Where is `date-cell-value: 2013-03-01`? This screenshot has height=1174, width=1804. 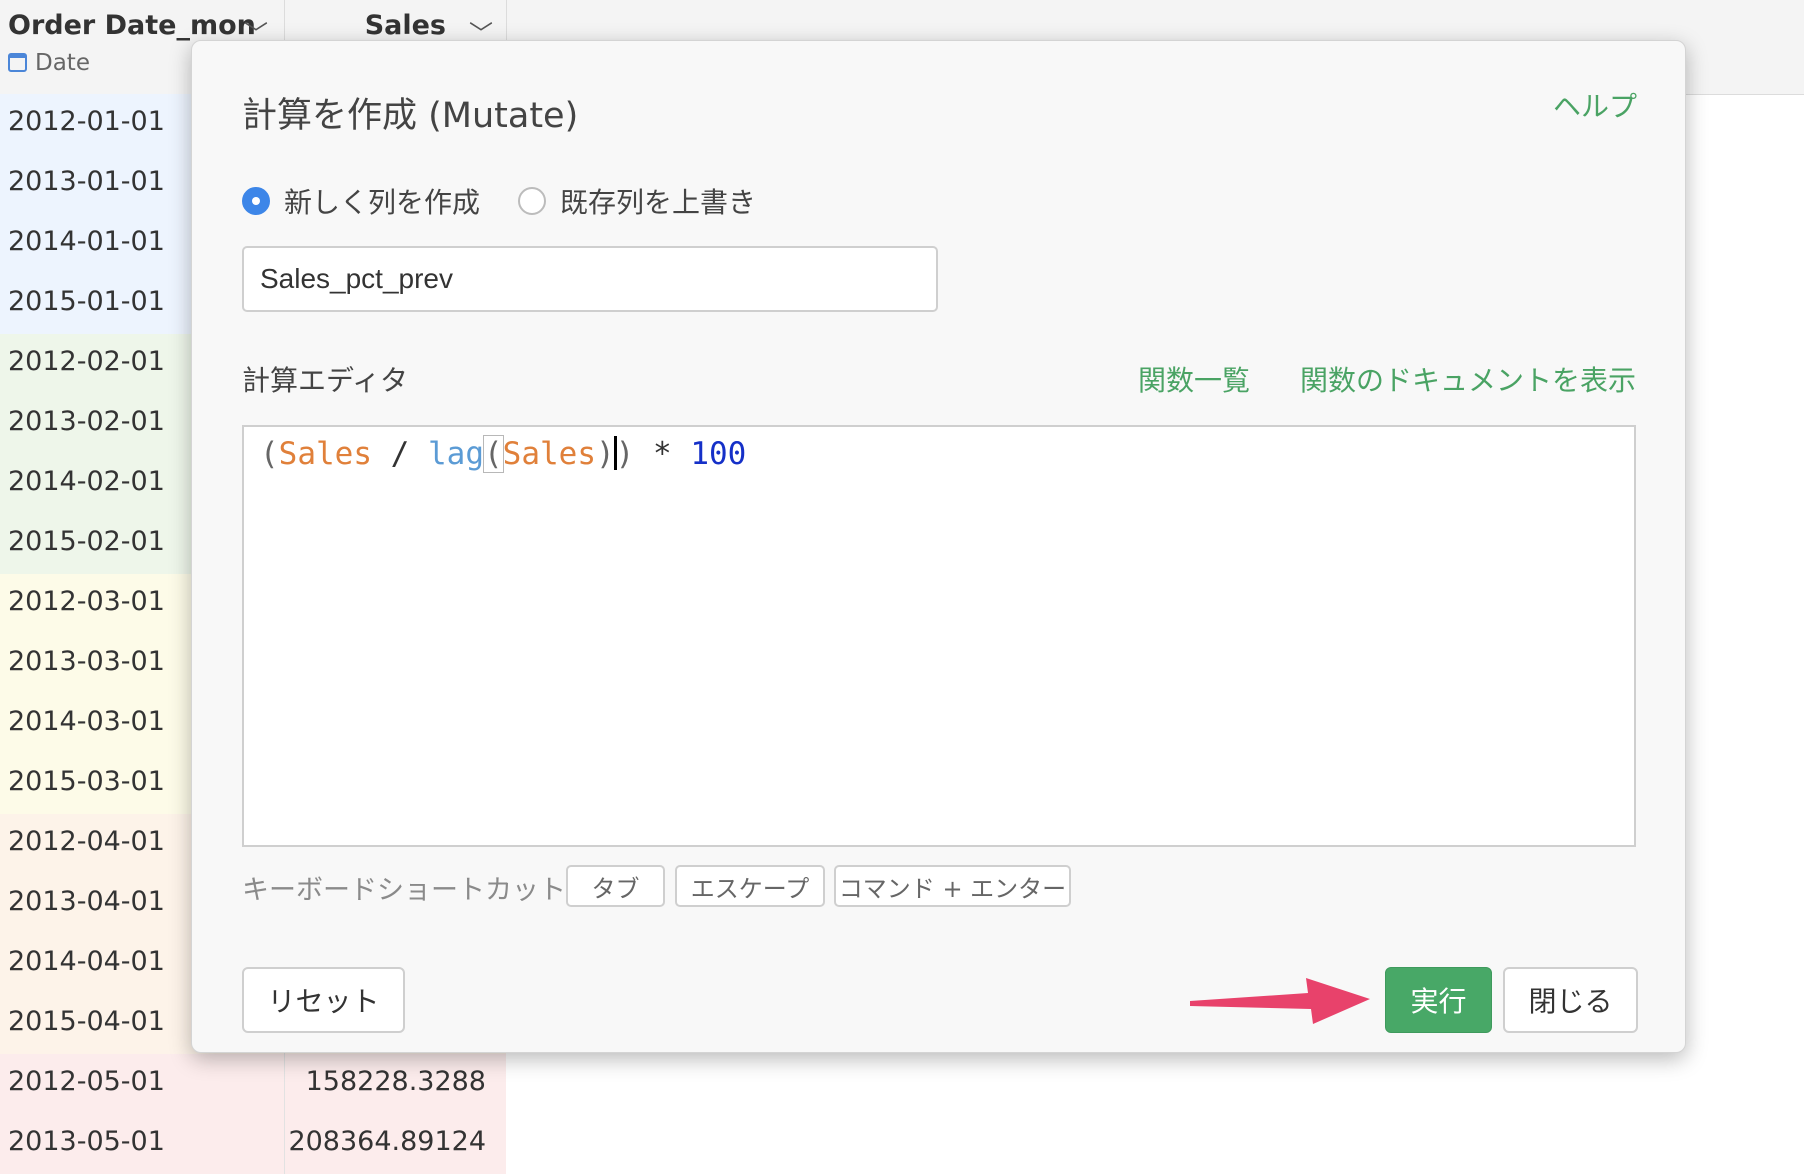
date-cell-value: 2013-03-01 is located at coordinates (86, 661).